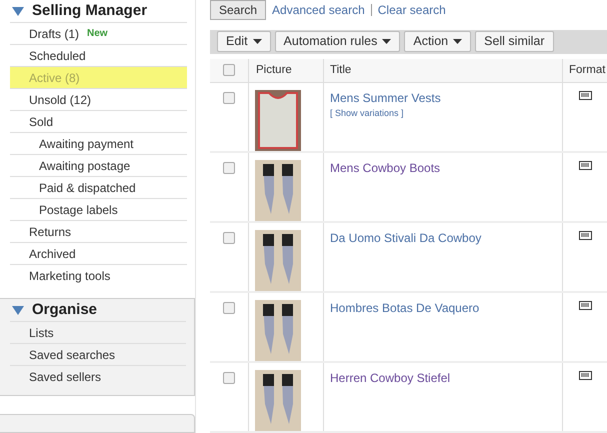 The width and height of the screenshot is (607, 433). Describe the element at coordinates (65, 310) in the screenshot. I see `section-title: Organise` at that location.